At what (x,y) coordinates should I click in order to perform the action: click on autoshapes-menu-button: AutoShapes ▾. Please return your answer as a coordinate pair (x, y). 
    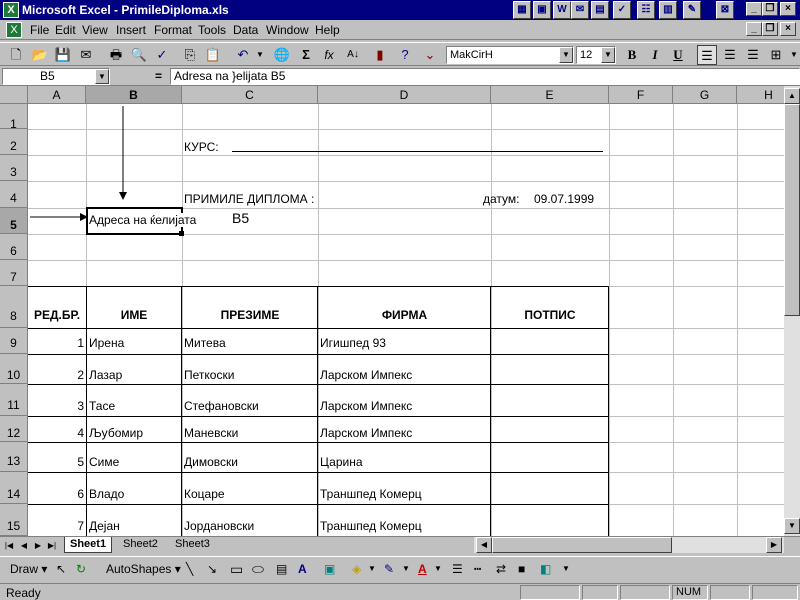
    Looking at the image, I should click on (143, 569).